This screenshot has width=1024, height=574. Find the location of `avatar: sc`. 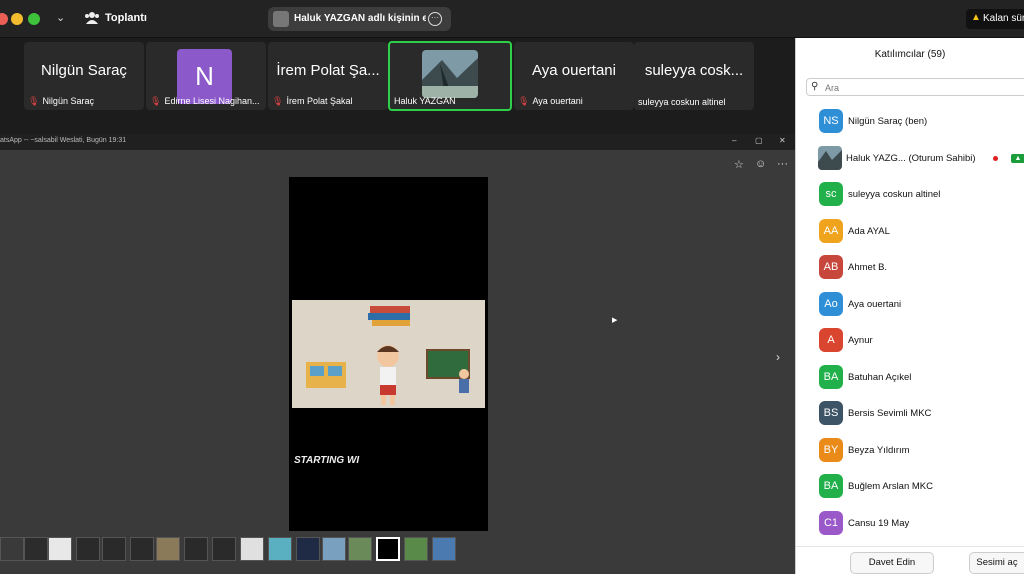

avatar: sc is located at coordinates (831, 194).